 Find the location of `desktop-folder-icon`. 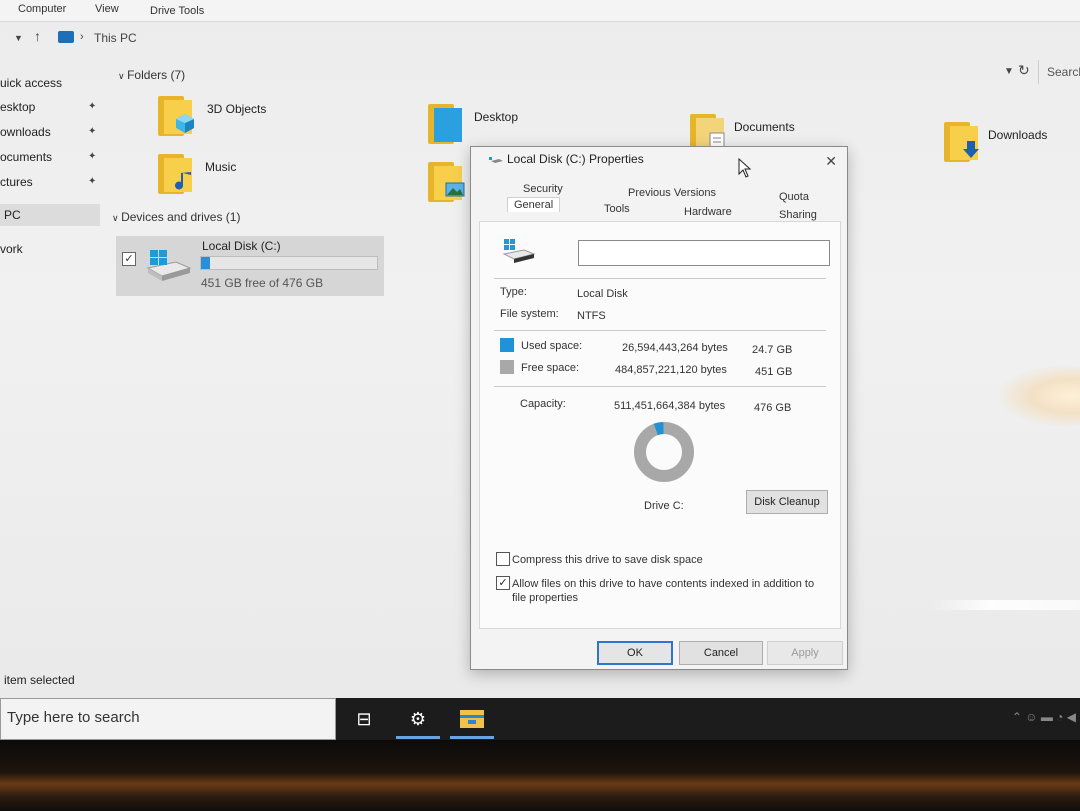

desktop-folder-icon is located at coordinates (447, 125).